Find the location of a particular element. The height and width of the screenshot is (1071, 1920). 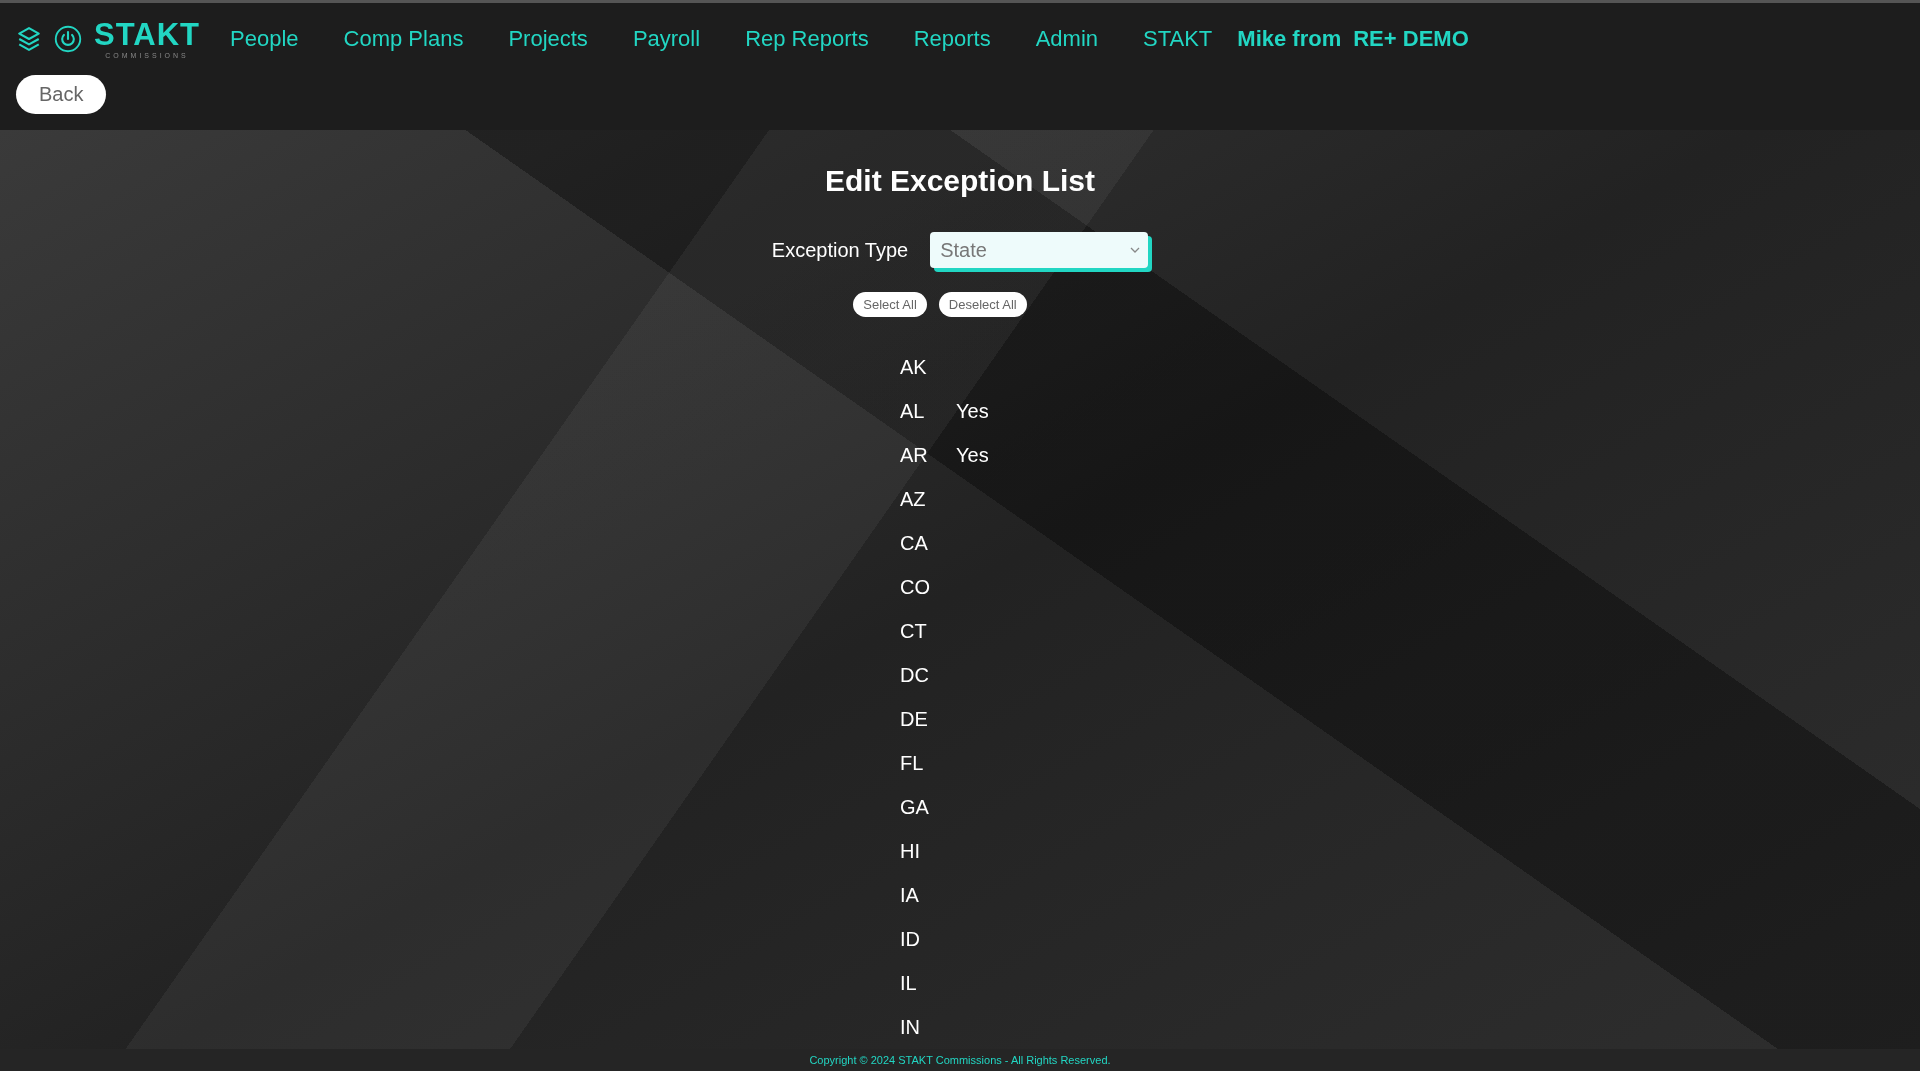

stack-icon is located at coordinates (29, 39).